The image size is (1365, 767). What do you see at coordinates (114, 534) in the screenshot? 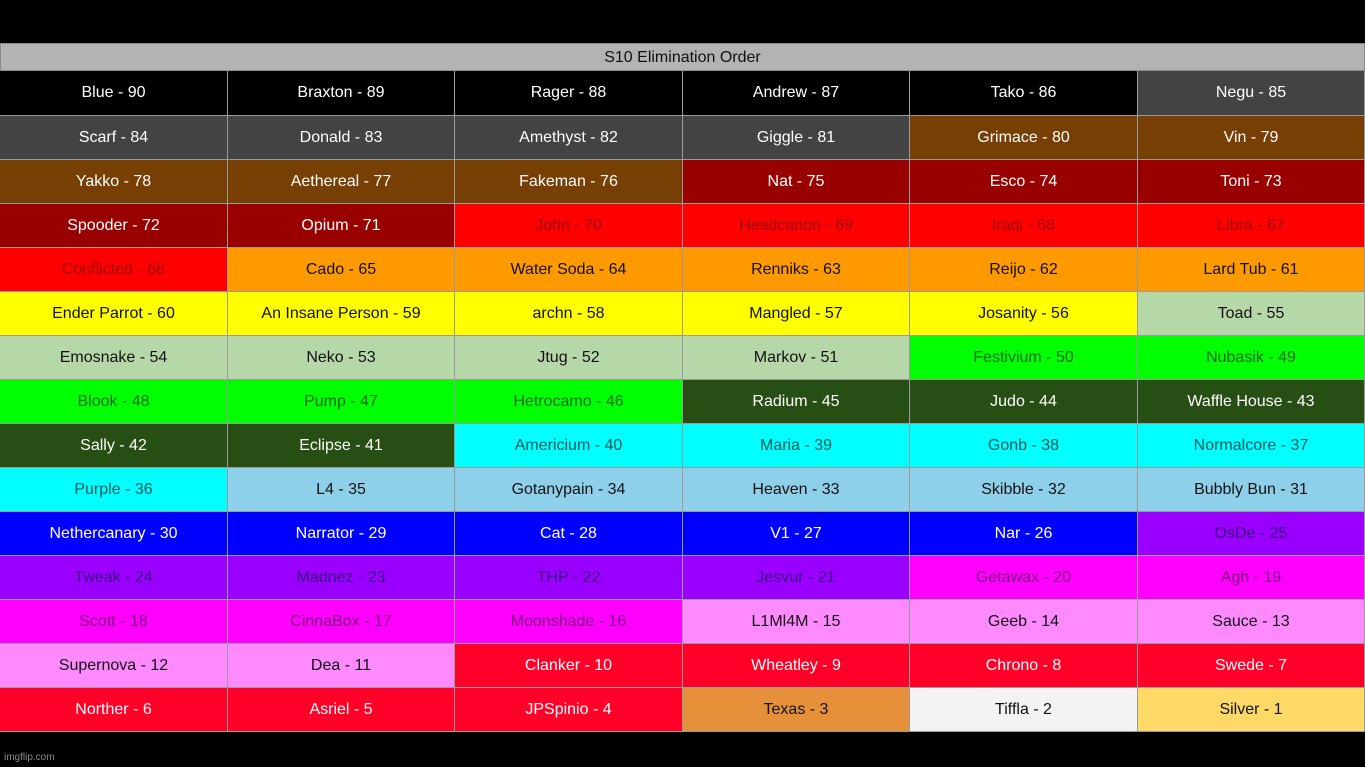
I see `table-cell: Nethercanary - 30` at bounding box center [114, 534].